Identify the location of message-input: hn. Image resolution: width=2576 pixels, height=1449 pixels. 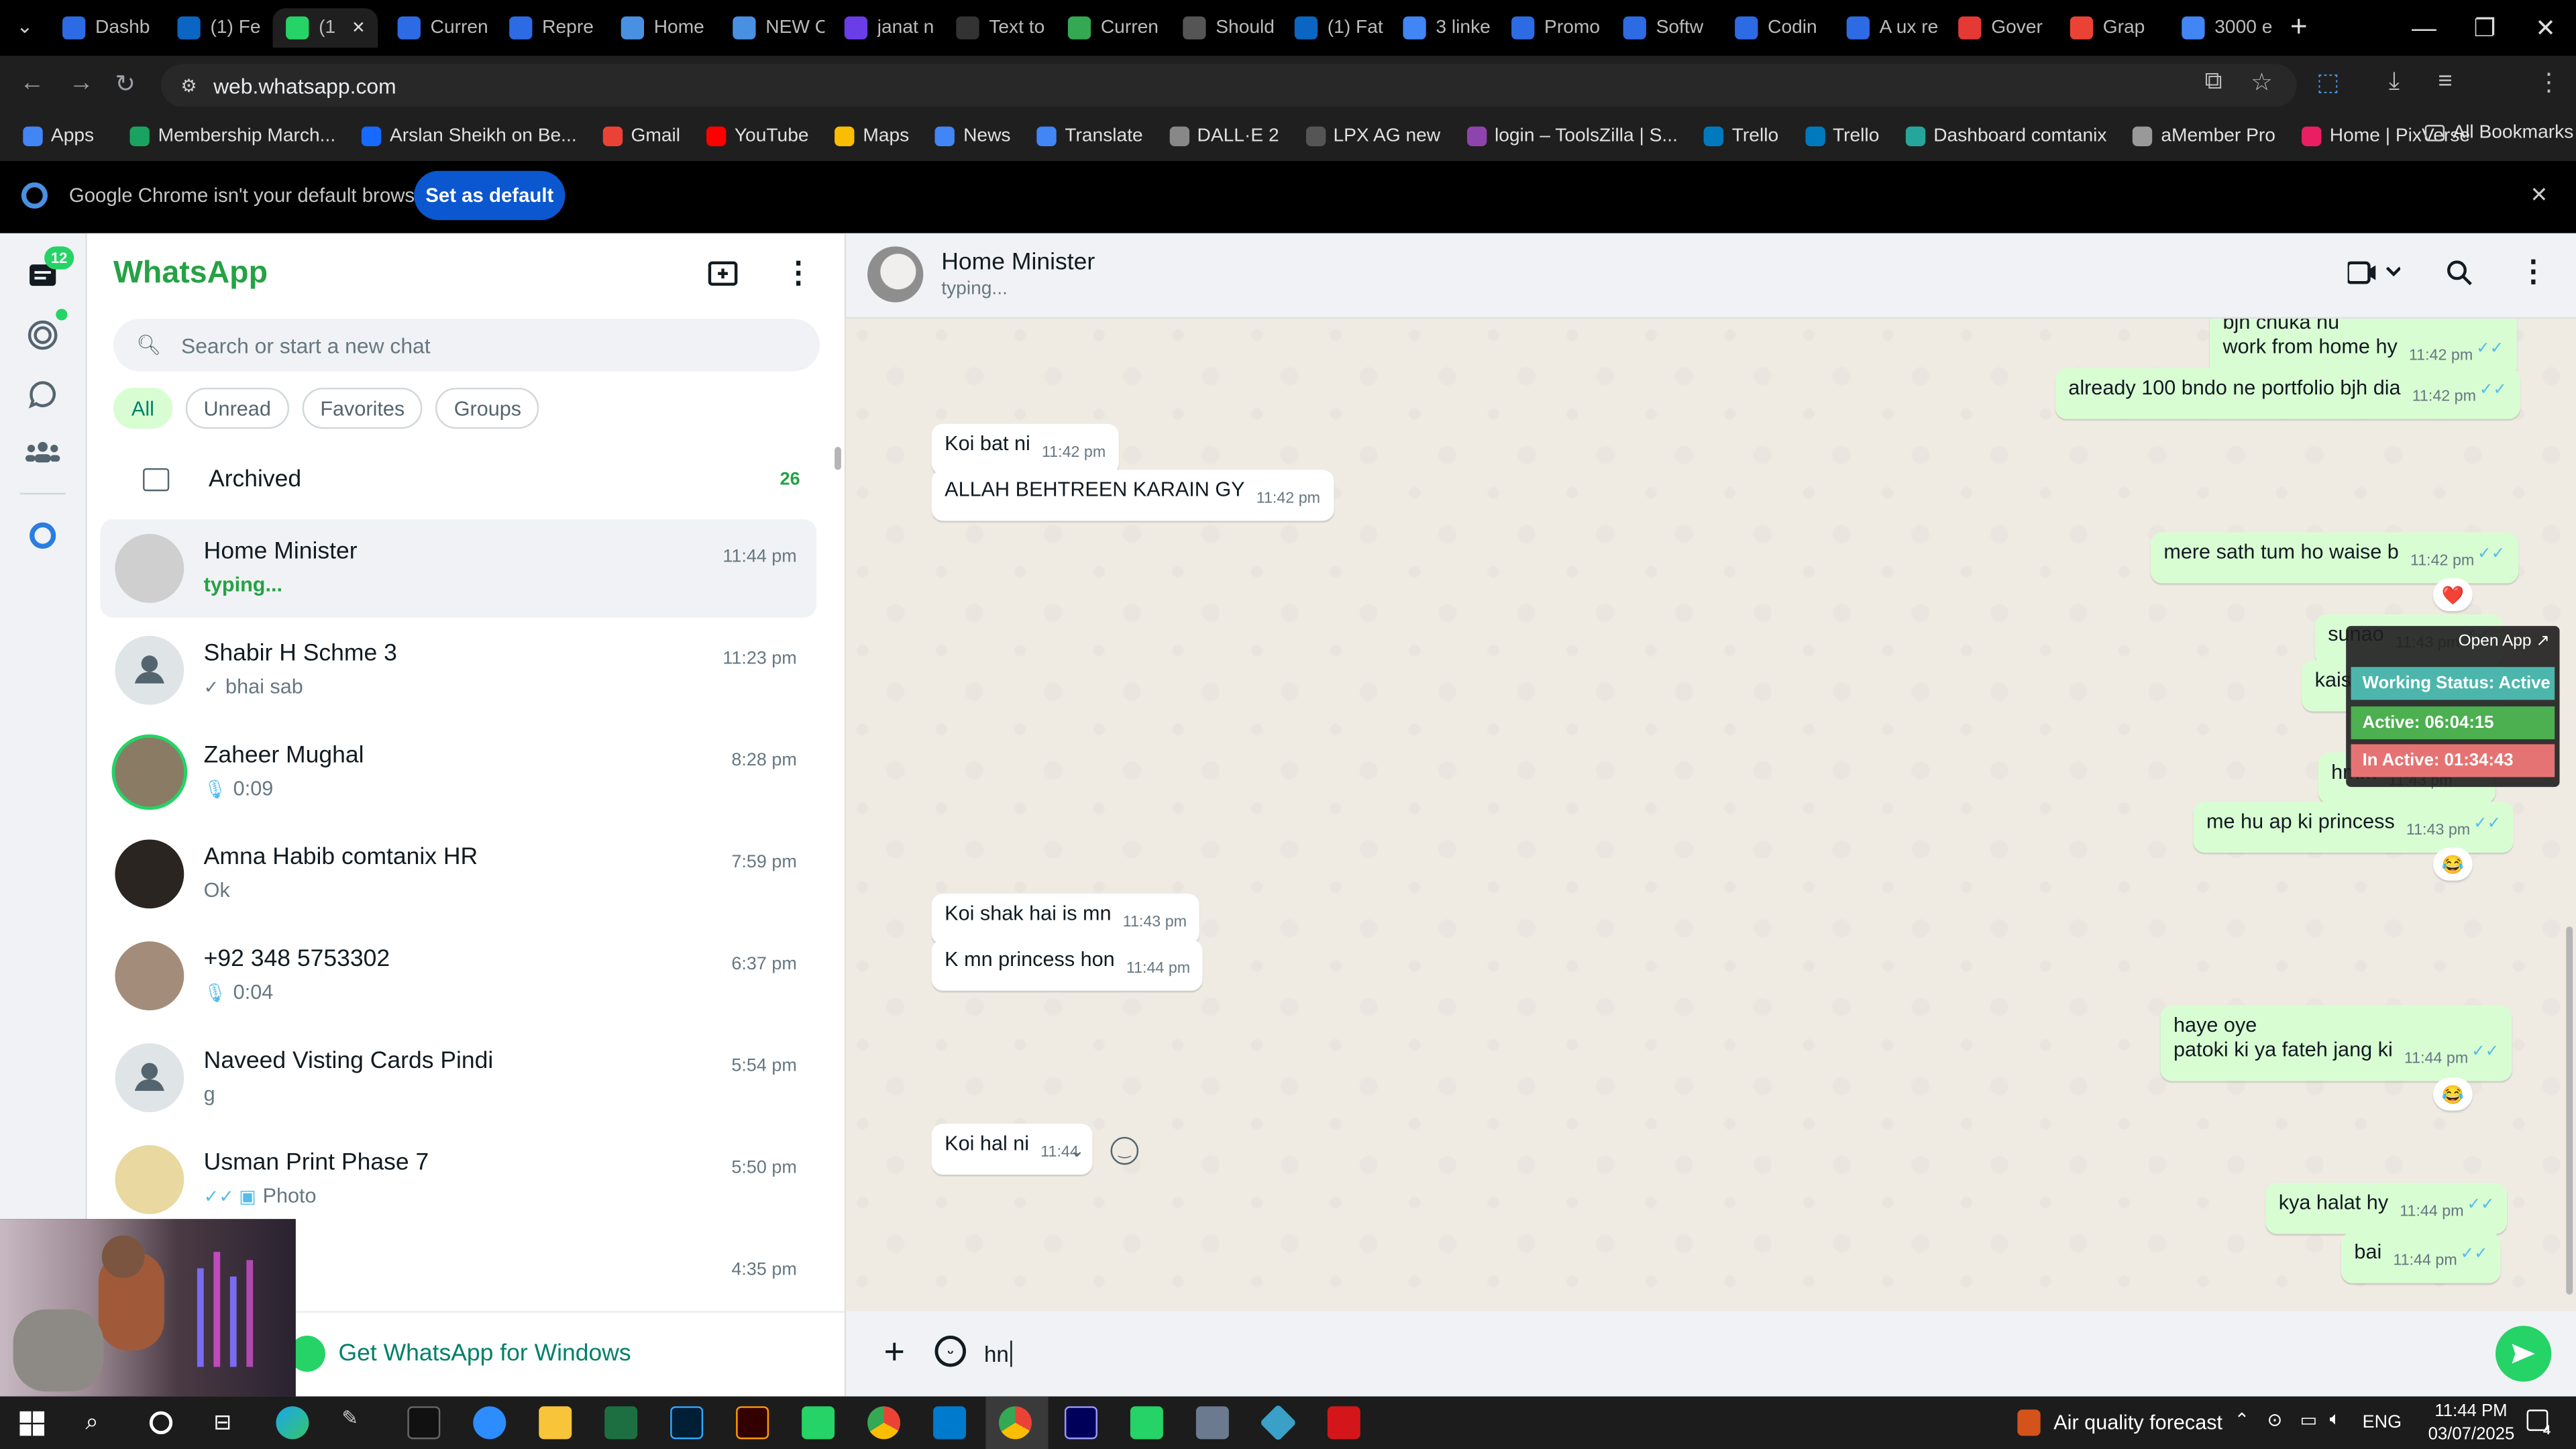
(1729, 1353).